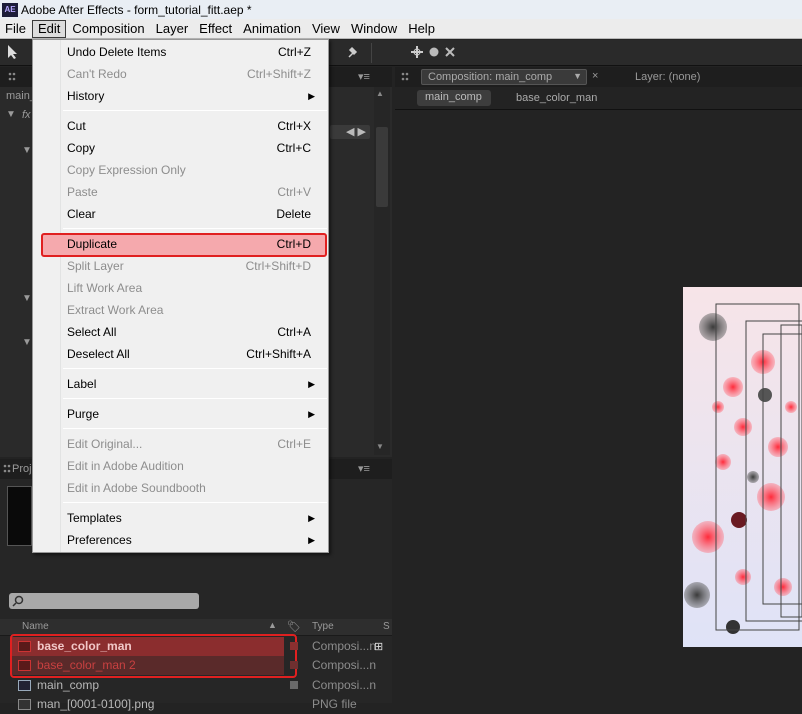  I want to click on menu-item-label: Edit in Adobe Audition, so click(125, 466).